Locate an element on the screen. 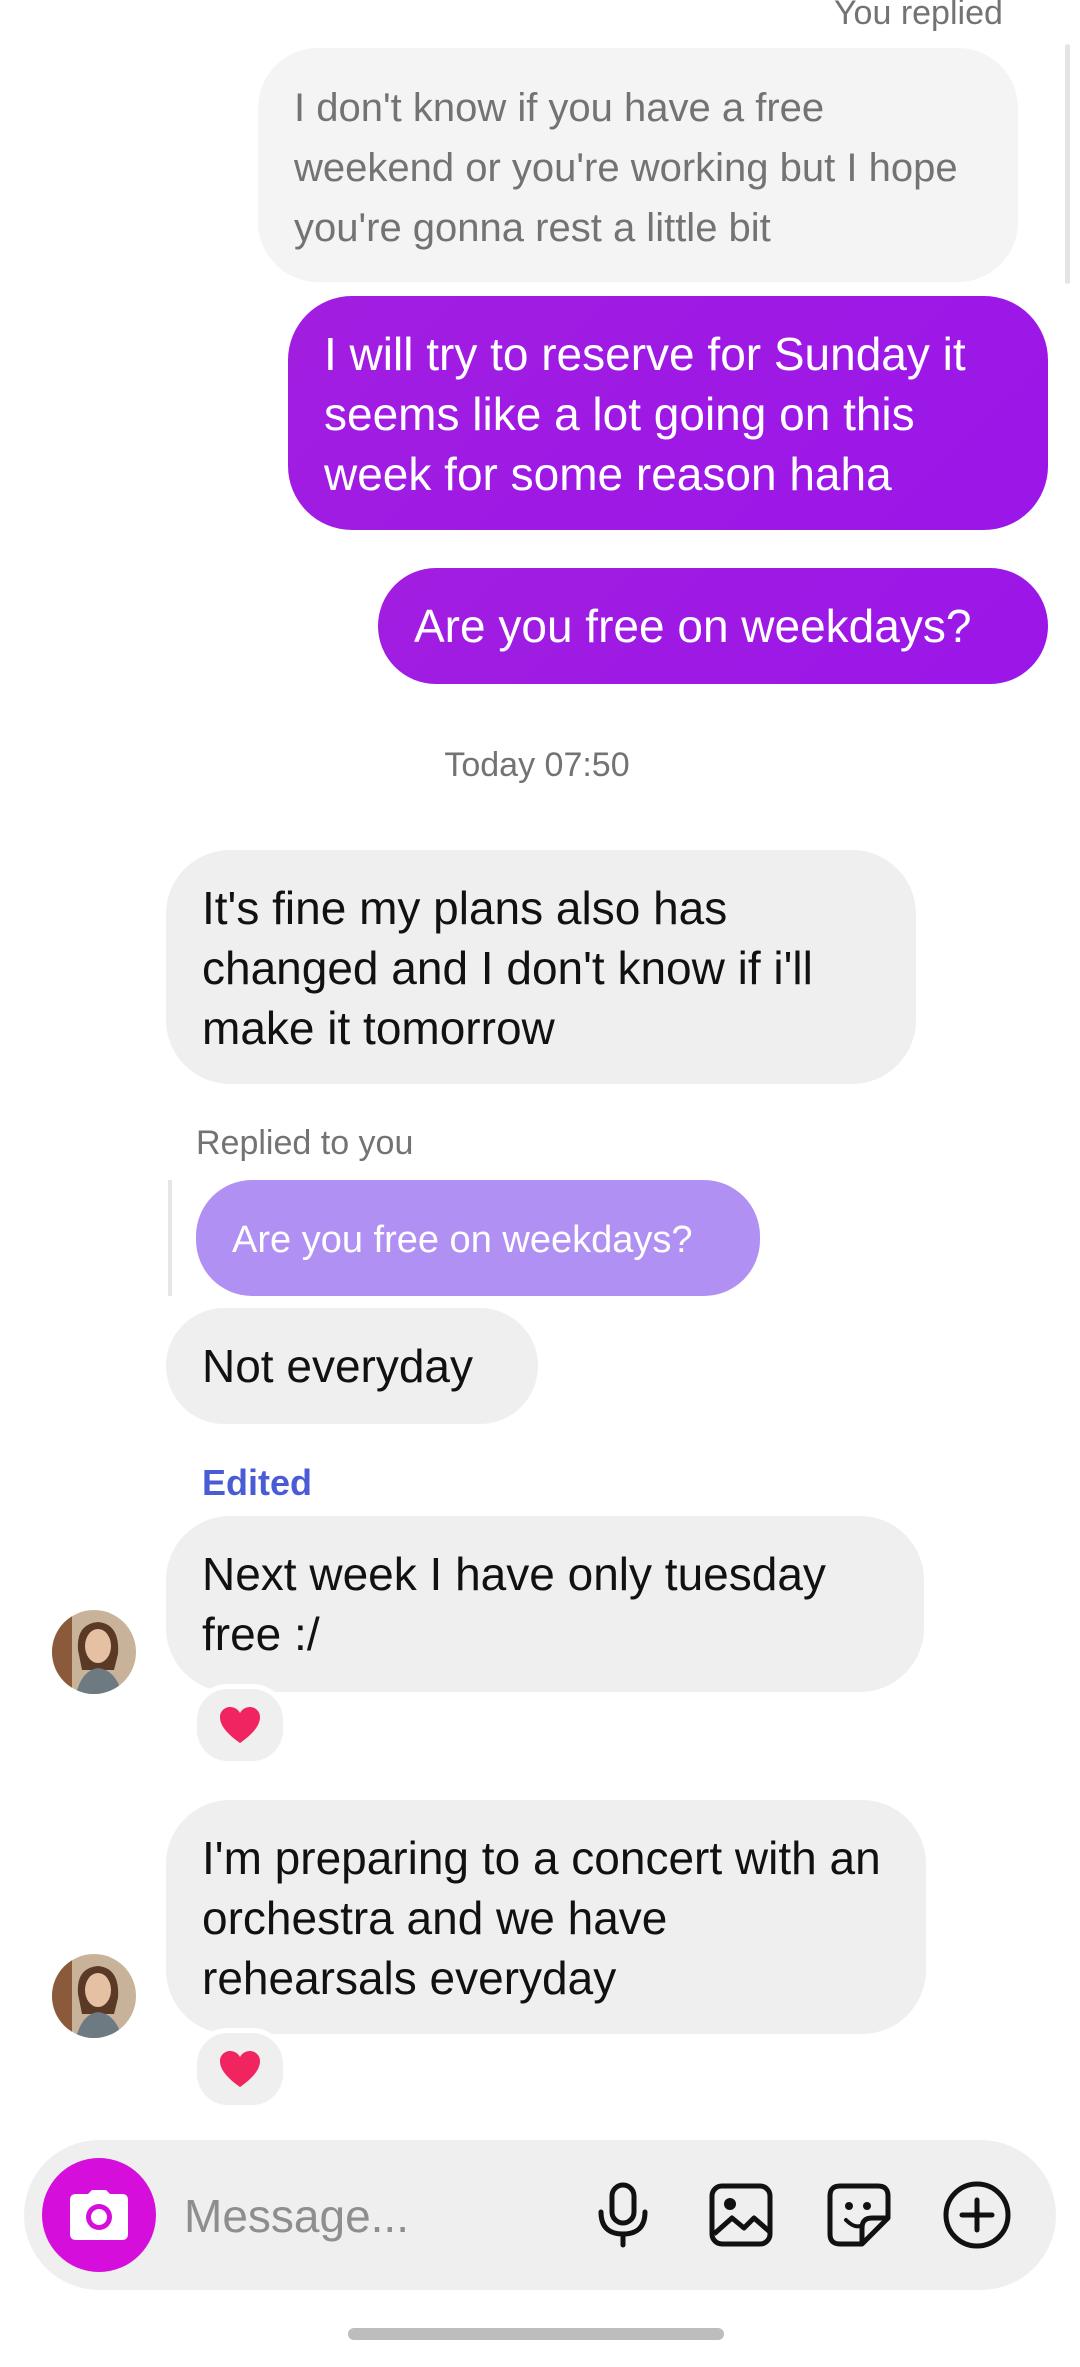  more-button is located at coordinates (977, 2215).